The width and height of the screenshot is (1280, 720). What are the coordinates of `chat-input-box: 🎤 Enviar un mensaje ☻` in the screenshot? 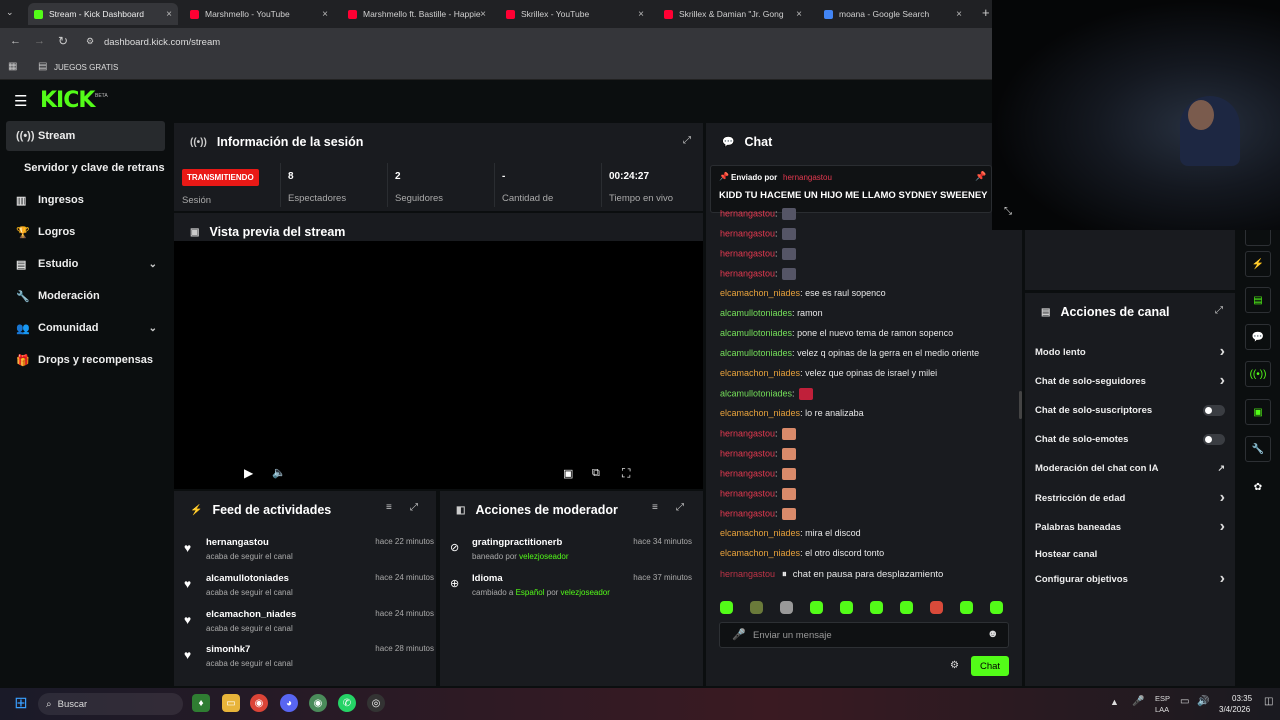 It's located at (864, 635).